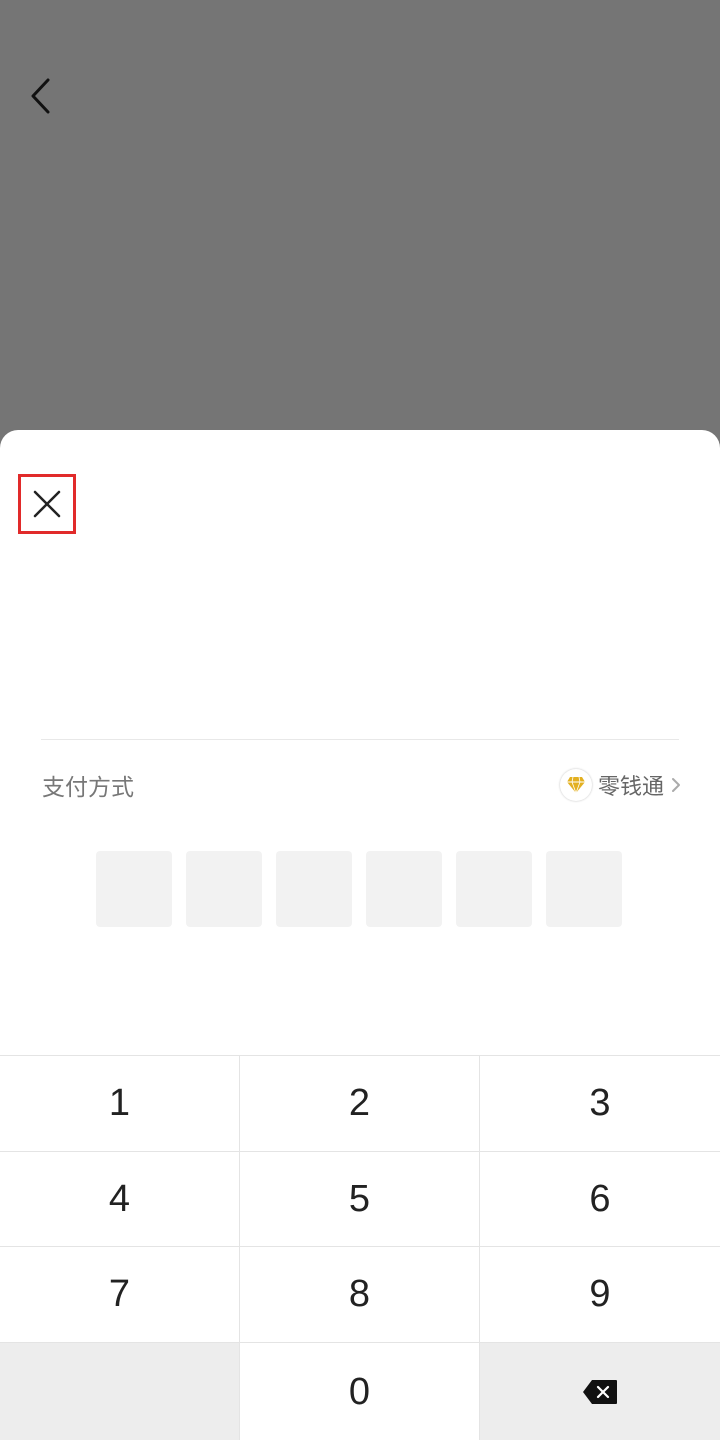  What do you see at coordinates (120, 1104) in the screenshot?
I see `key-1: 1` at bounding box center [120, 1104].